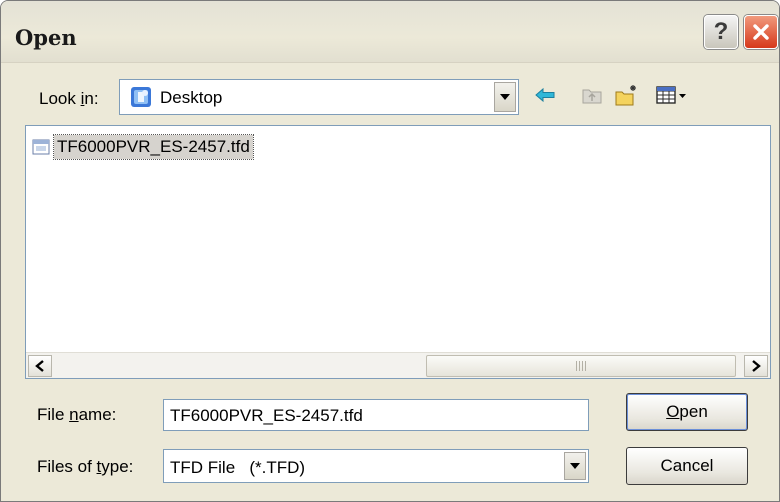 The width and height of the screenshot is (780, 502). I want to click on look-in-dropdown-button, so click(505, 97).